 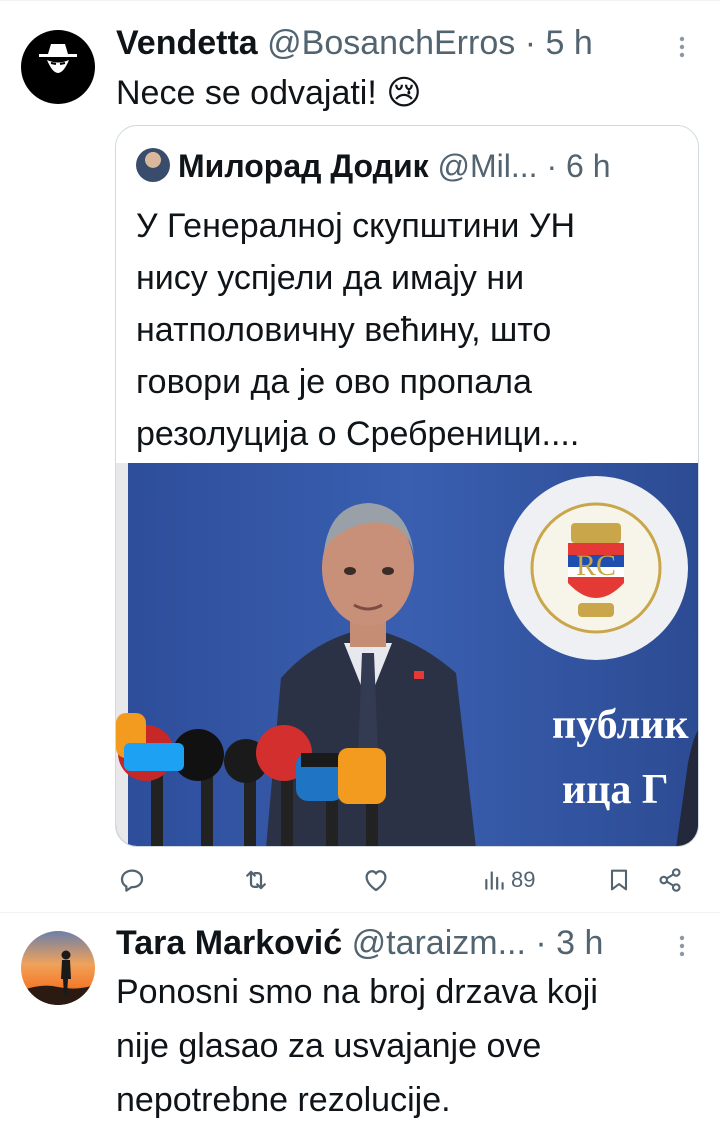 I want to click on tweet-line: nije glasao za usvajanje ove, so click(x=329, y=1046).